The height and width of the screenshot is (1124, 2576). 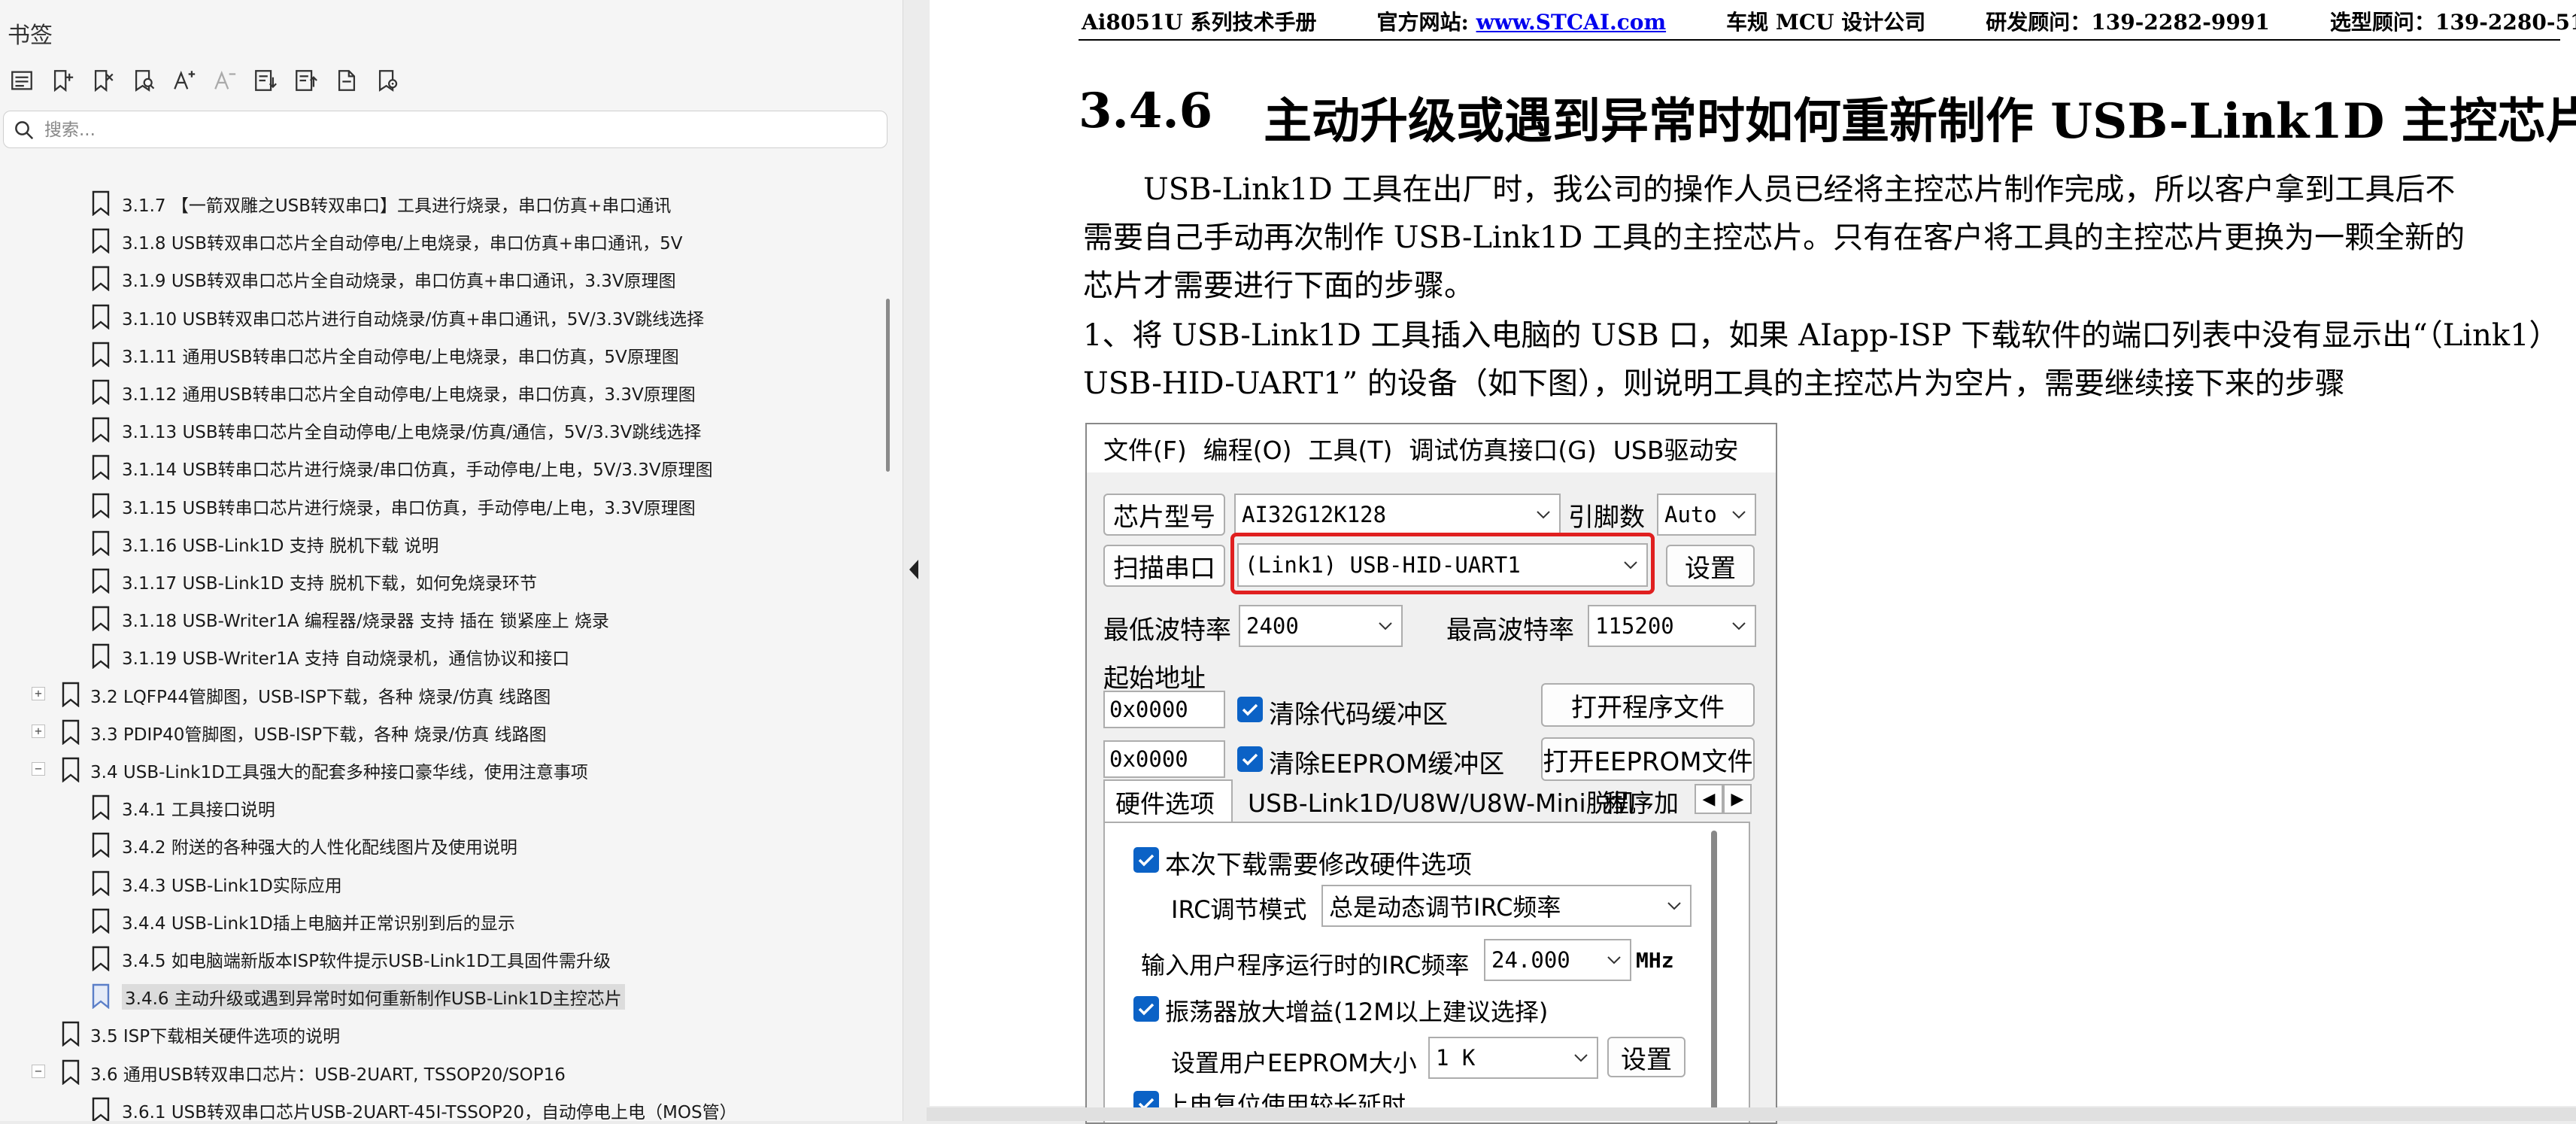 What do you see at coordinates (1710, 566) in the screenshot?
I see `port-settings-button: 设置` at bounding box center [1710, 566].